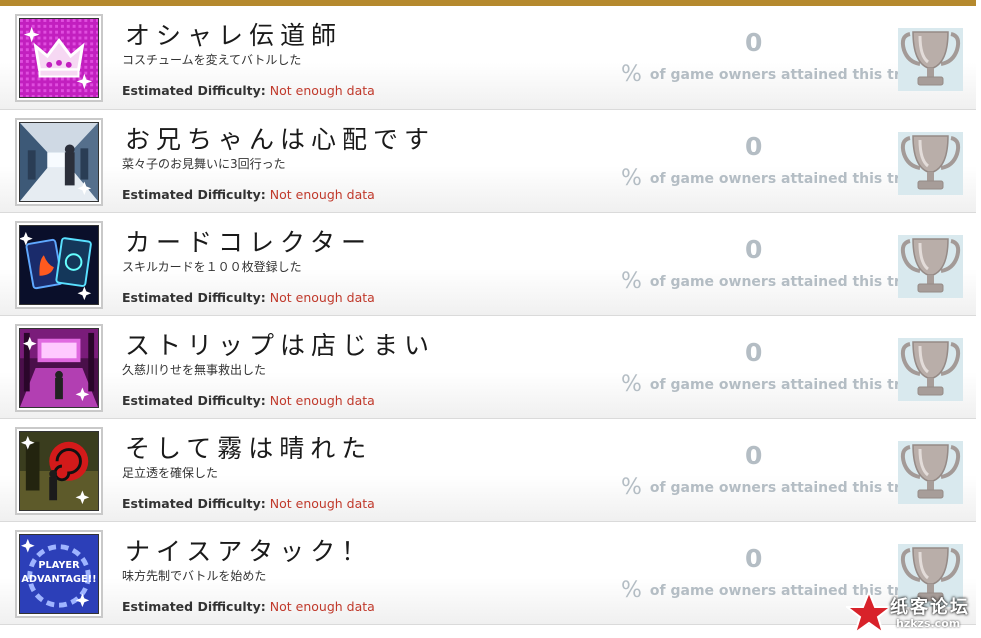  I want to click on site-watermark: 纸客论坛 hzkzs.com, so click(913, 613).